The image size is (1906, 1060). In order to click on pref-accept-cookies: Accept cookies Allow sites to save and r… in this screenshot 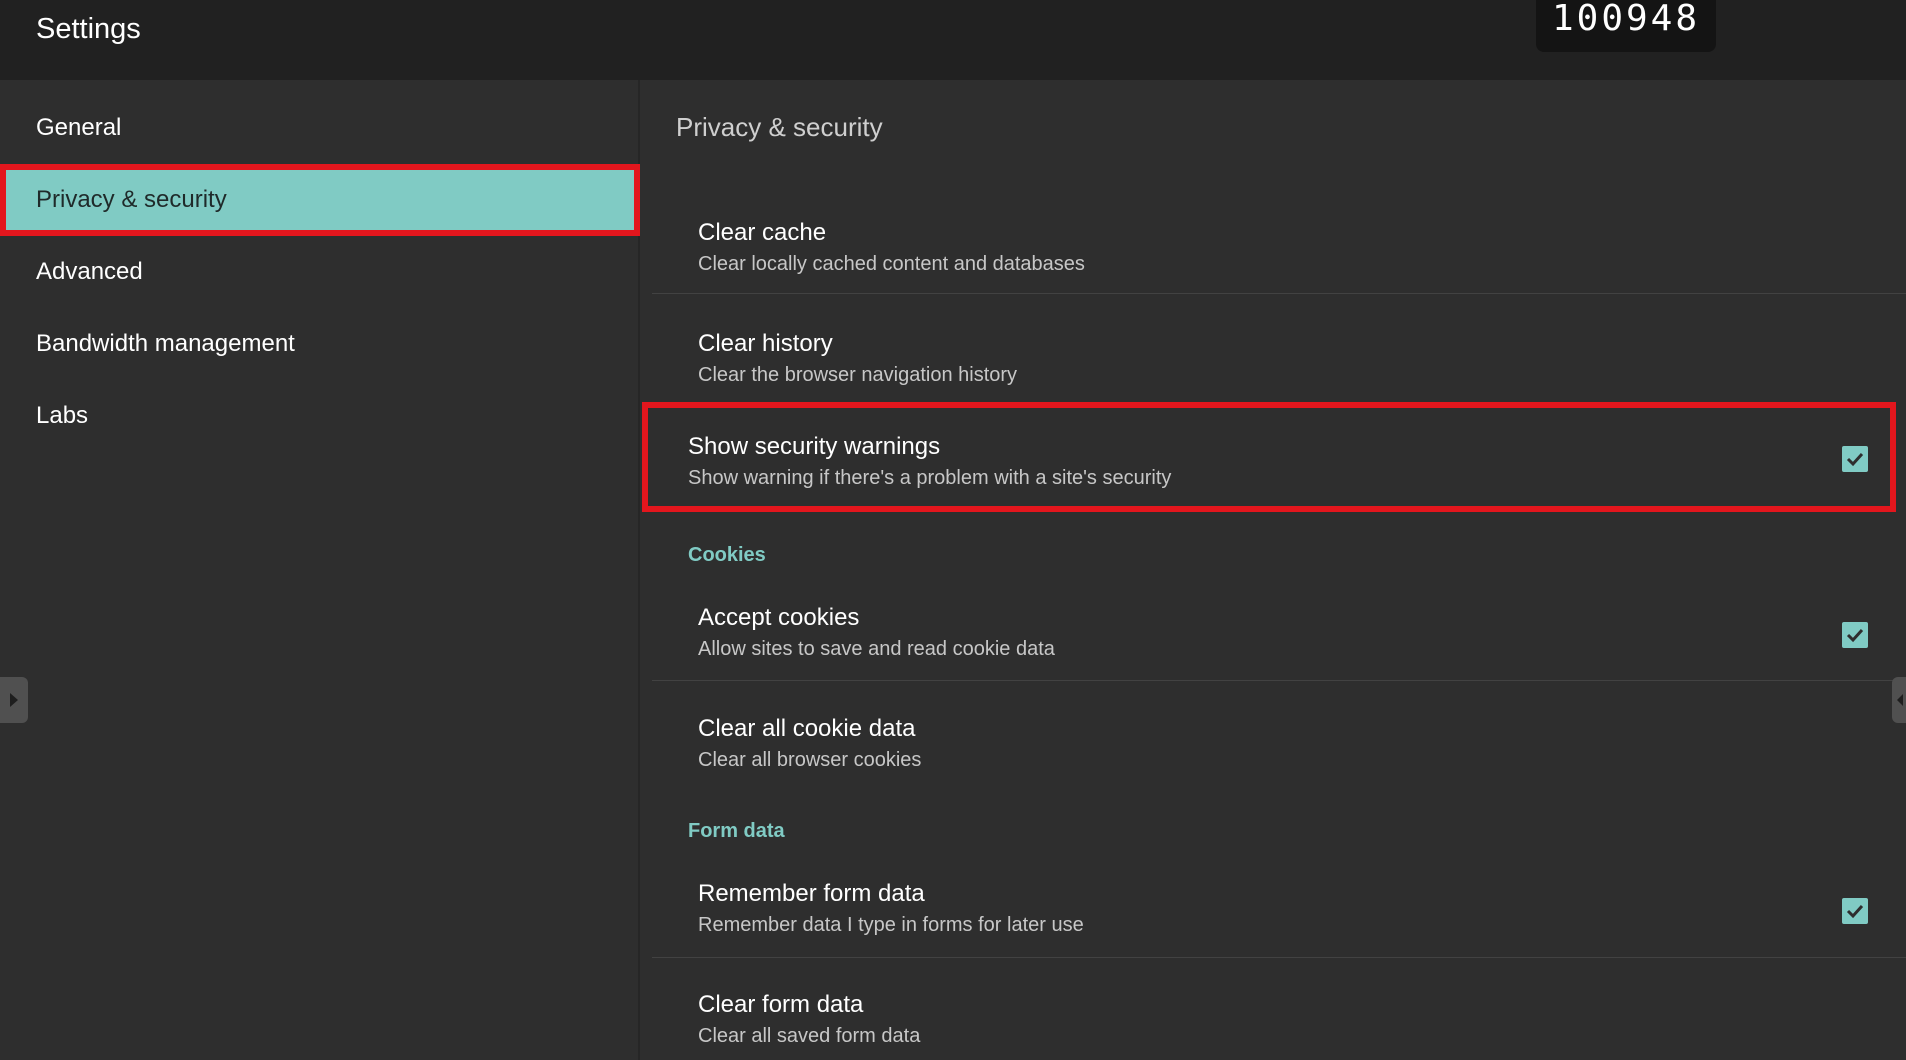, I will do `click(1279, 635)`.